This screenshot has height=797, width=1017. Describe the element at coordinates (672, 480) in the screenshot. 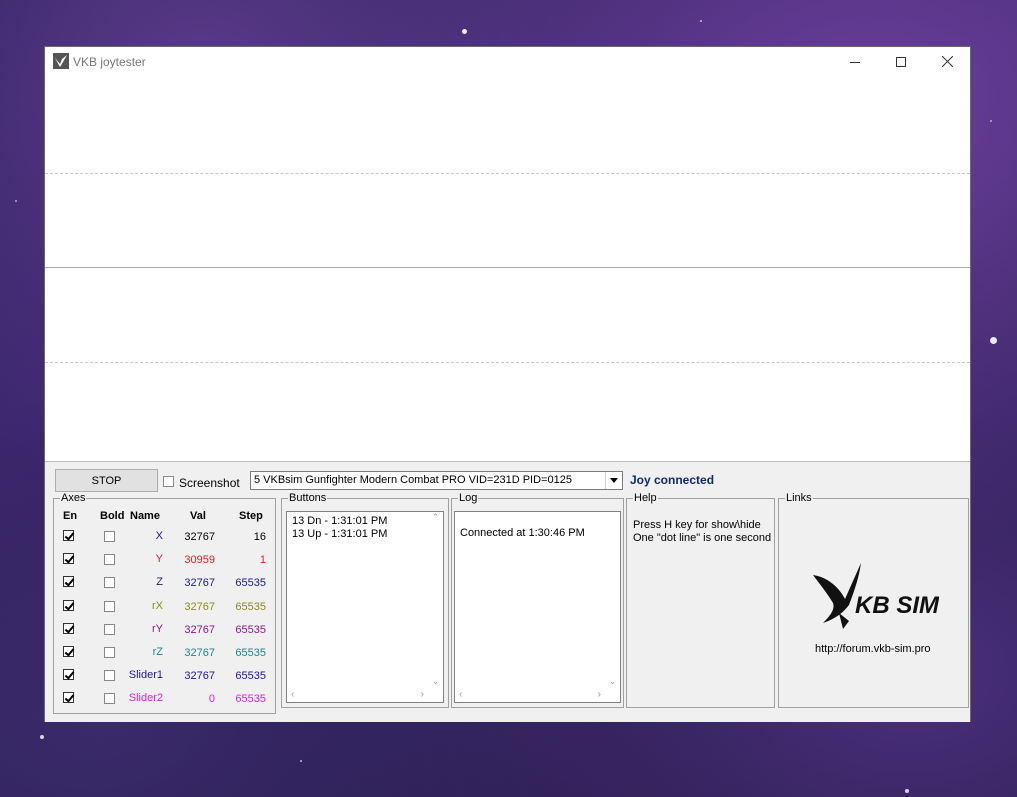

I see `joy-status: Joy connected` at that location.